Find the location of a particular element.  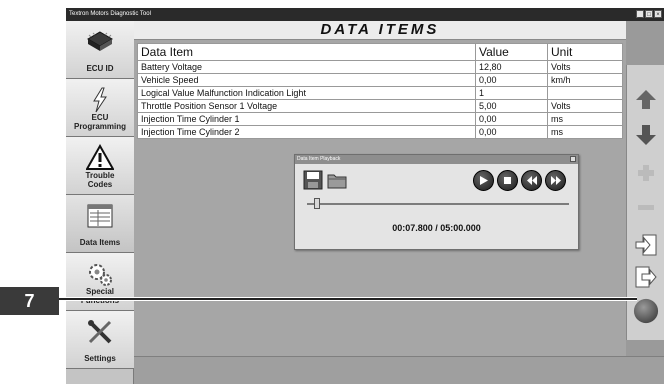

rewind-icon is located at coordinates (531, 180).